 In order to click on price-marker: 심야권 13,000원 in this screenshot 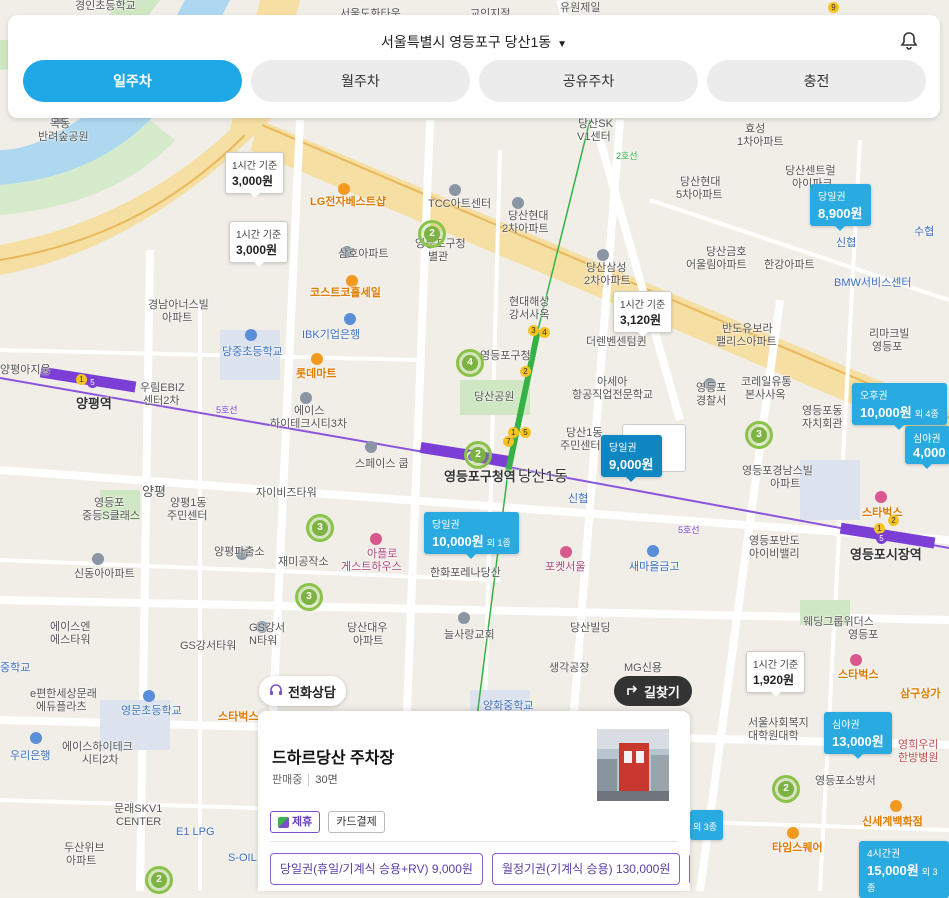, I will do `click(858, 735)`.